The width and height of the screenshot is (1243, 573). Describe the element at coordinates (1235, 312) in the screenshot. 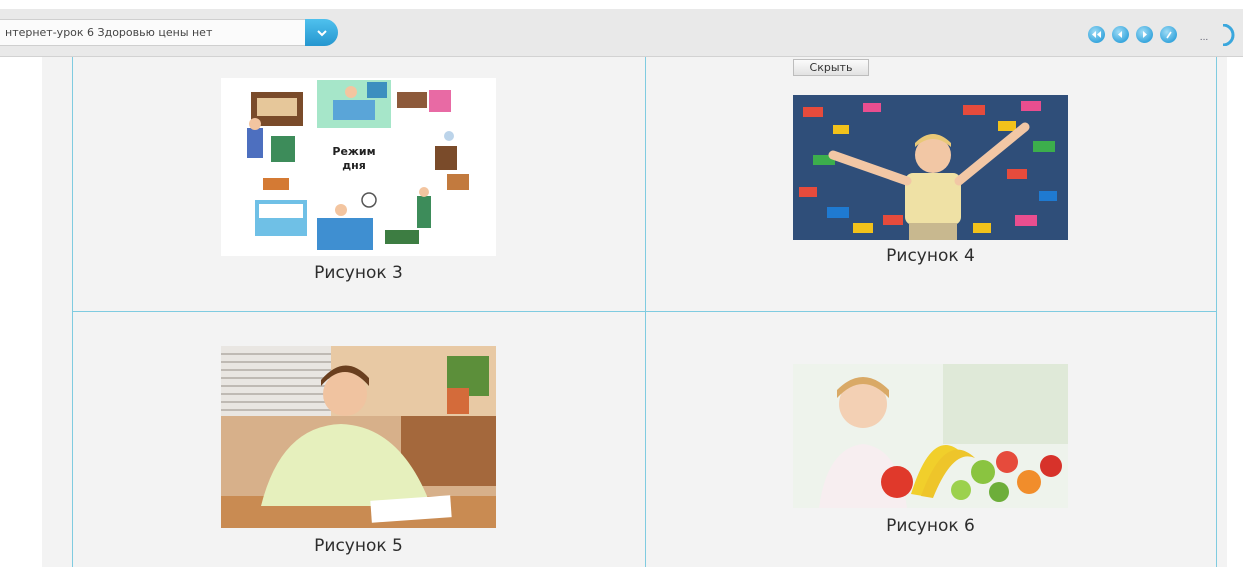

I see `right-margin` at that location.